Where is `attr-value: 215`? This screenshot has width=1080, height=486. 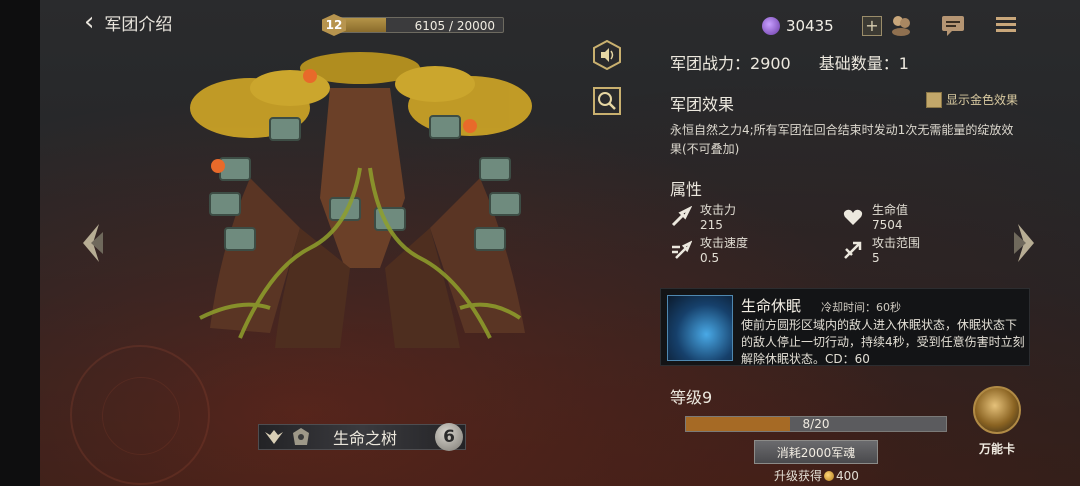
attr-value: 215 is located at coordinates (711, 225).